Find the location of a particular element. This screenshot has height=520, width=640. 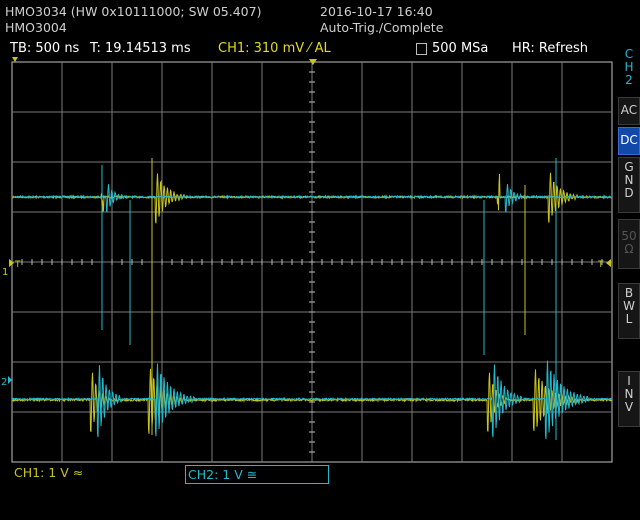

trigger-level-label-left: T is located at coordinates (17, 265).